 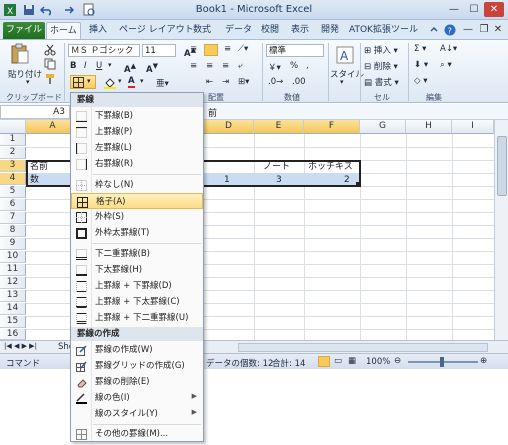 What do you see at coordinates (137, 414) in the screenshot?
I see `menu-item-line-style: 線のスタイル(Y) ▶` at bounding box center [137, 414].